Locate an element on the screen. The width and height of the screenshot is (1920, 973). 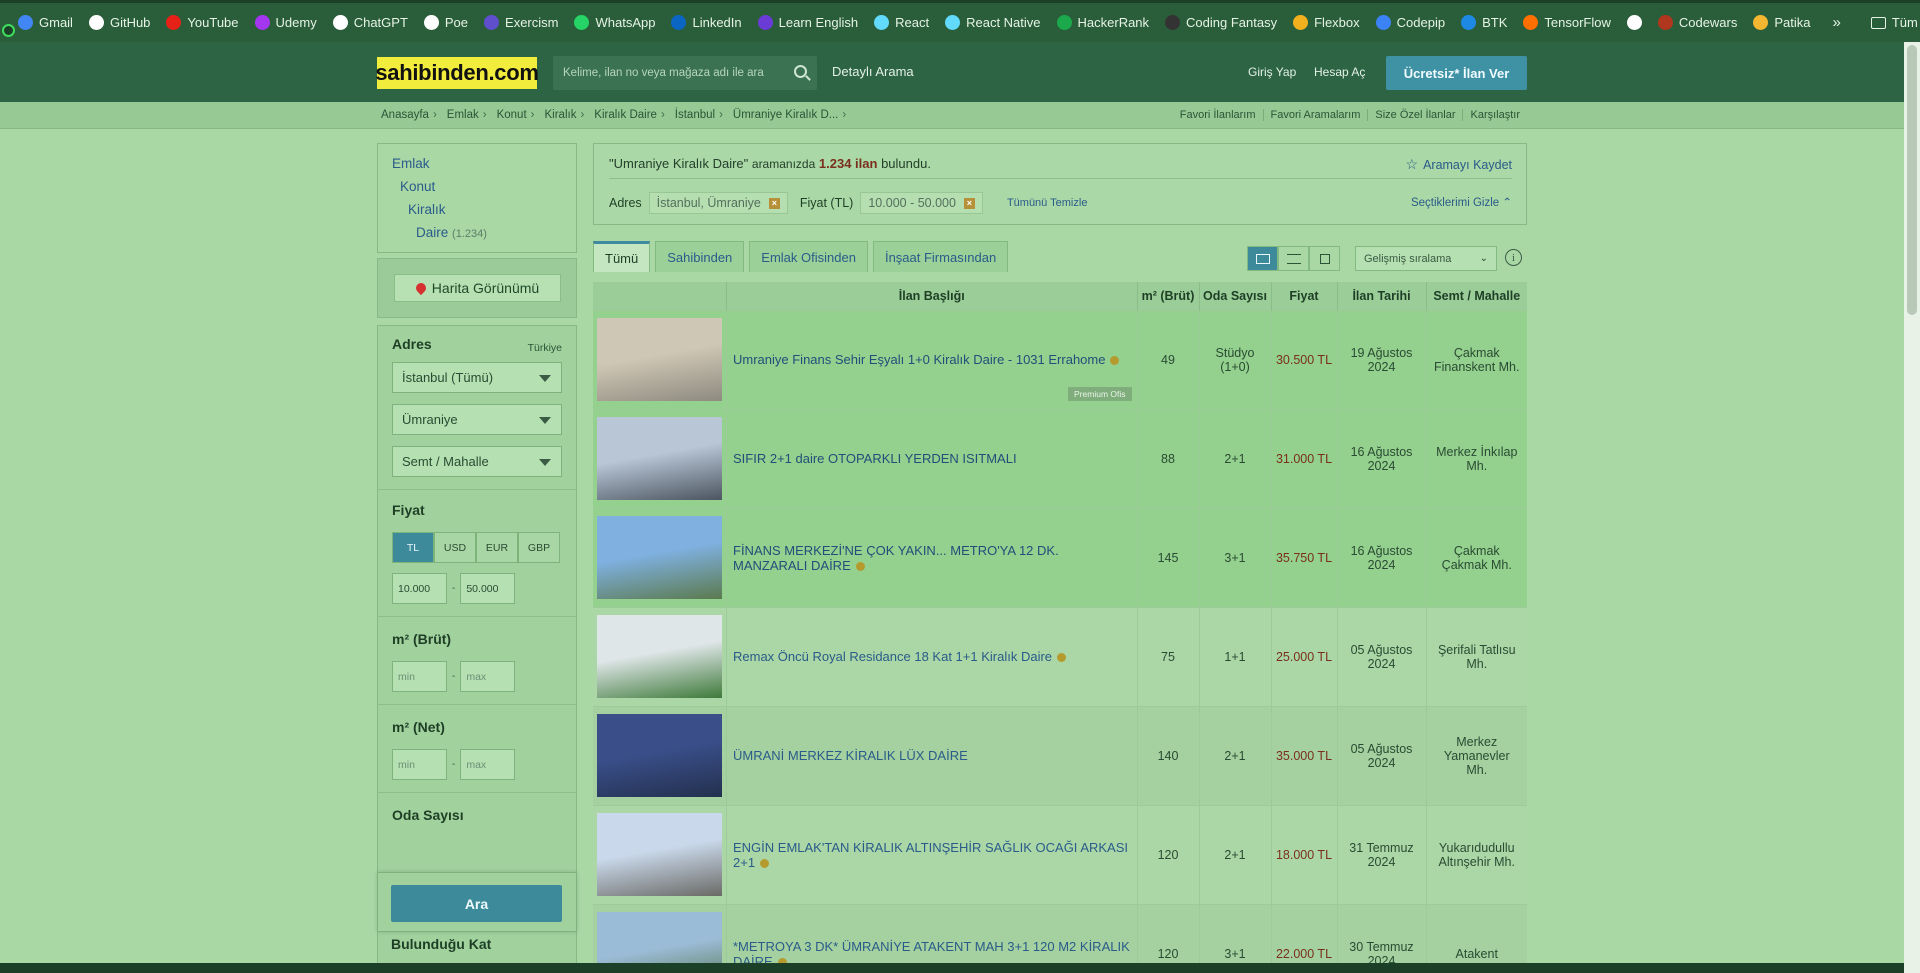
column-header-m2: m² (Brüt) is located at coordinates (1168, 296).